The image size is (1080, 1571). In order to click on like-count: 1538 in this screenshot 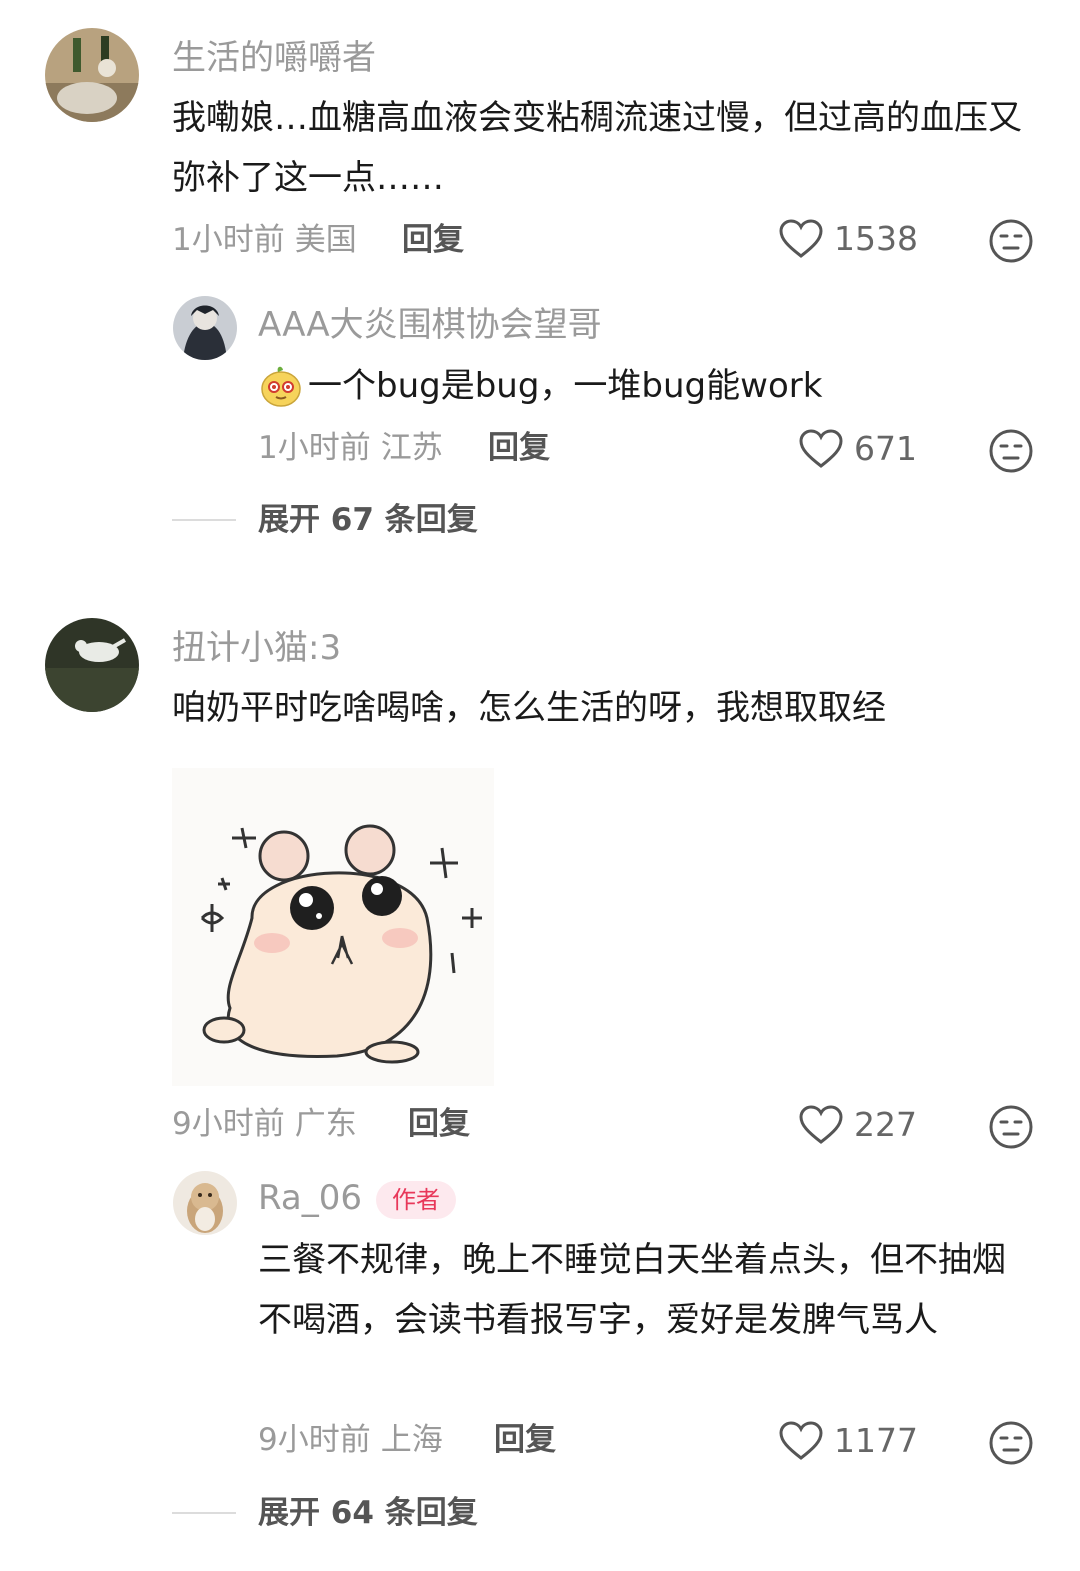, I will do `click(876, 238)`.